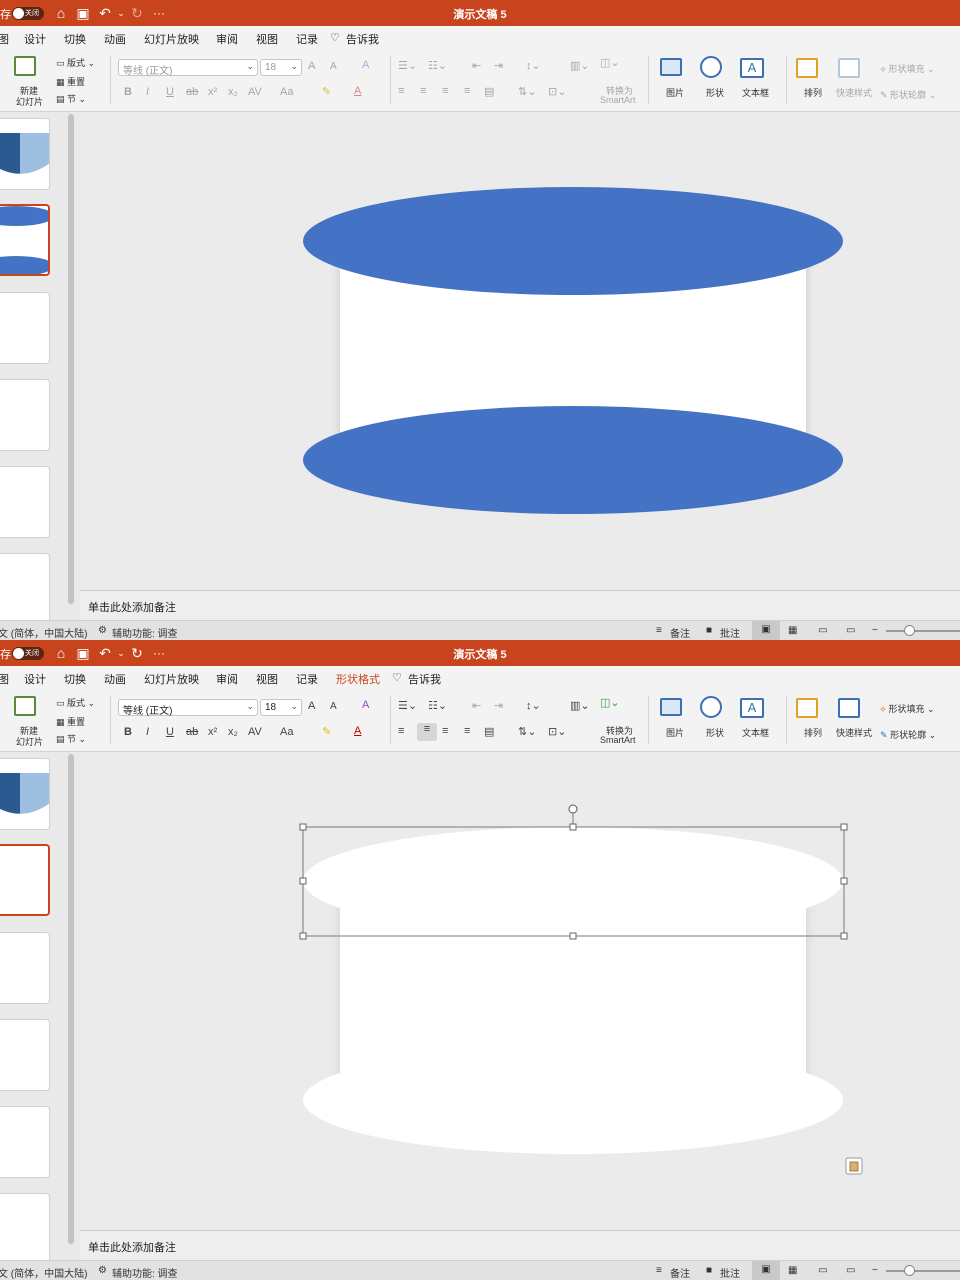  Describe the element at coordinates (907, 68) in the screenshot. I see `shape-fill-button: ⟡ 形状填充 ⌄` at that location.